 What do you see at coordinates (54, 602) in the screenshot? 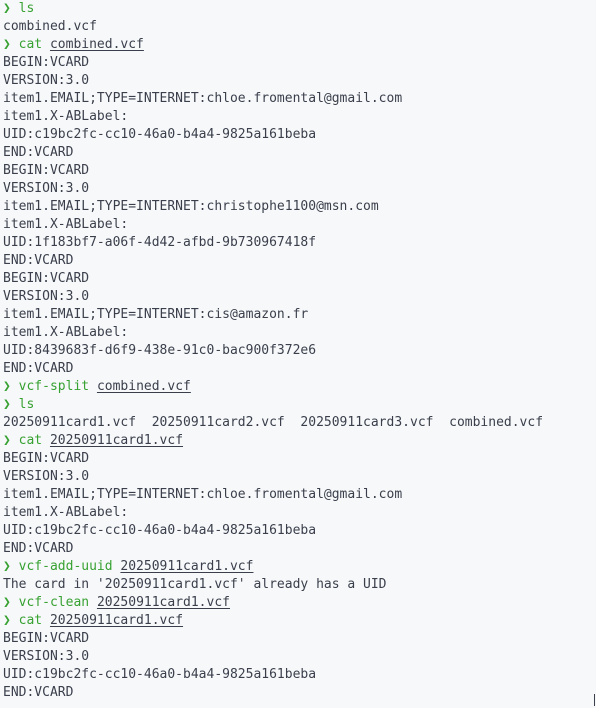
I see `command-name: vcf-clean` at bounding box center [54, 602].